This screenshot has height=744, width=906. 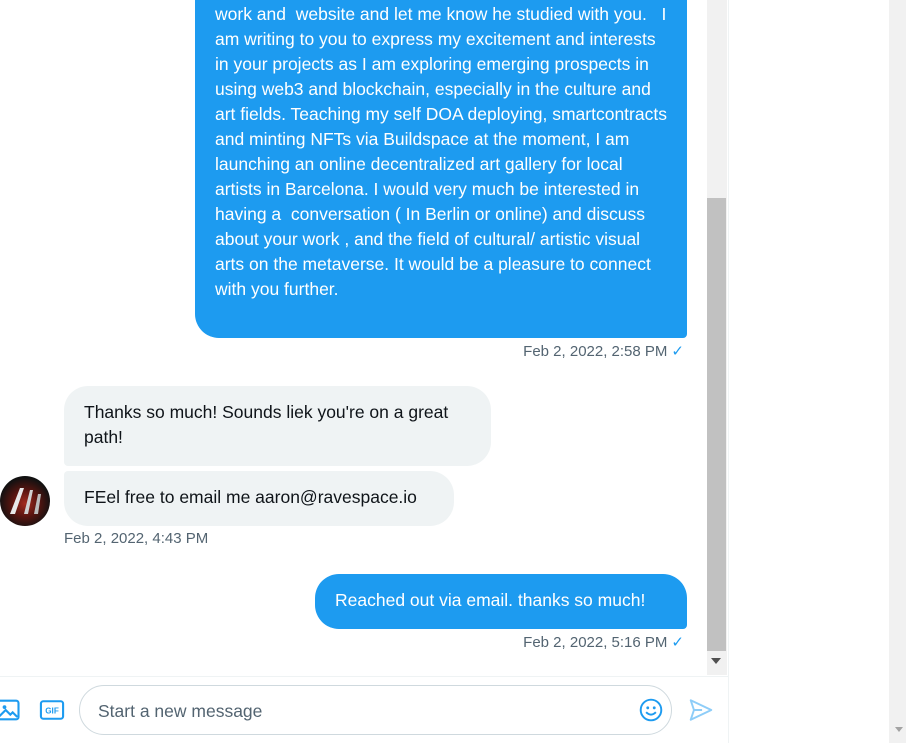 What do you see at coordinates (501, 601) in the screenshot?
I see `sent-message-bubble: Reached out via email. thanks so much!` at bounding box center [501, 601].